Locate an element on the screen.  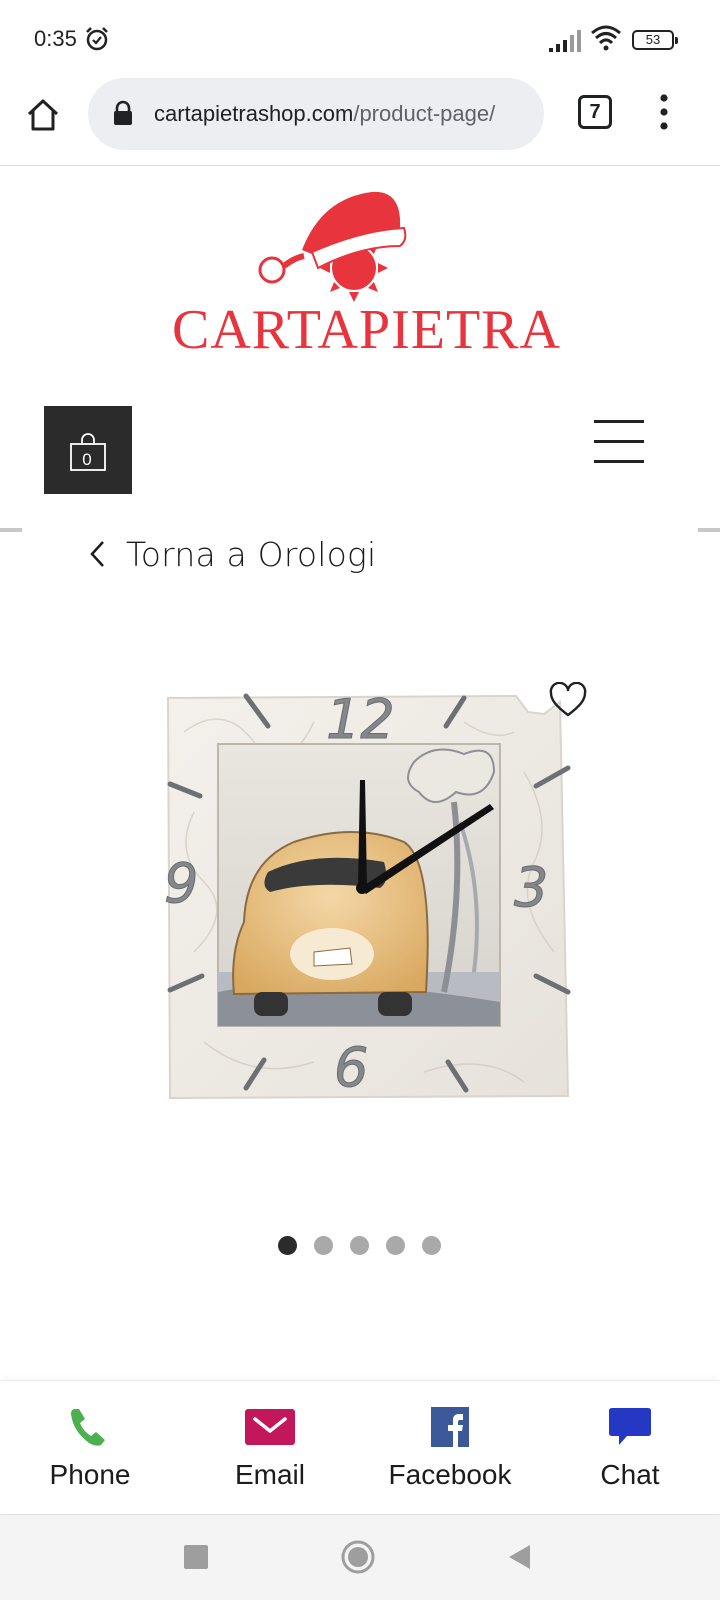
url-domain: cartapietrashop.com is located at coordinates (254, 113).